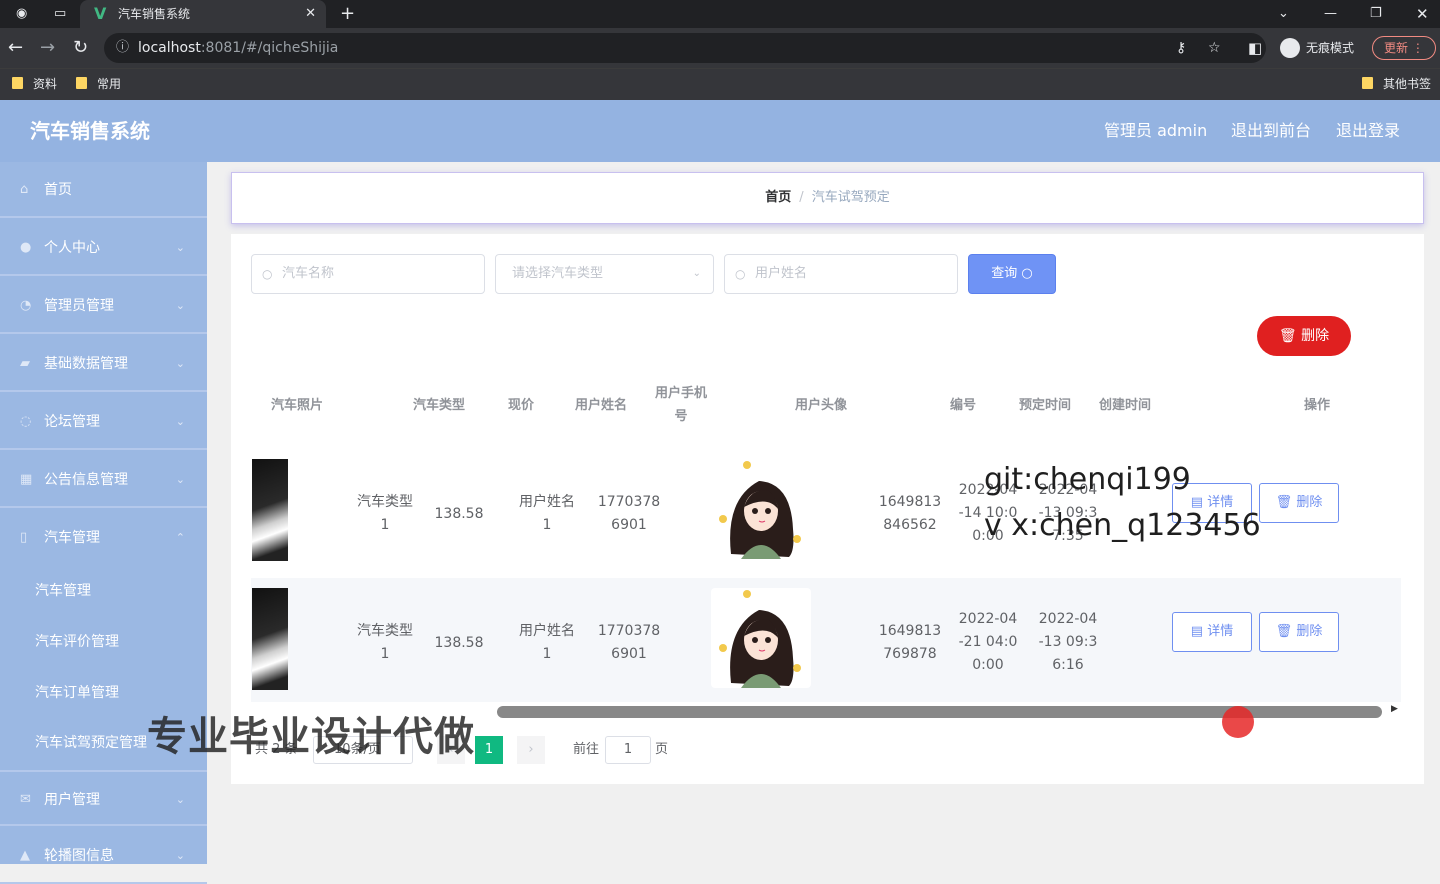 The height and width of the screenshot is (884, 1440). I want to click on car-type-select: 请选择汽车类型 ⌄, so click(604, 274).